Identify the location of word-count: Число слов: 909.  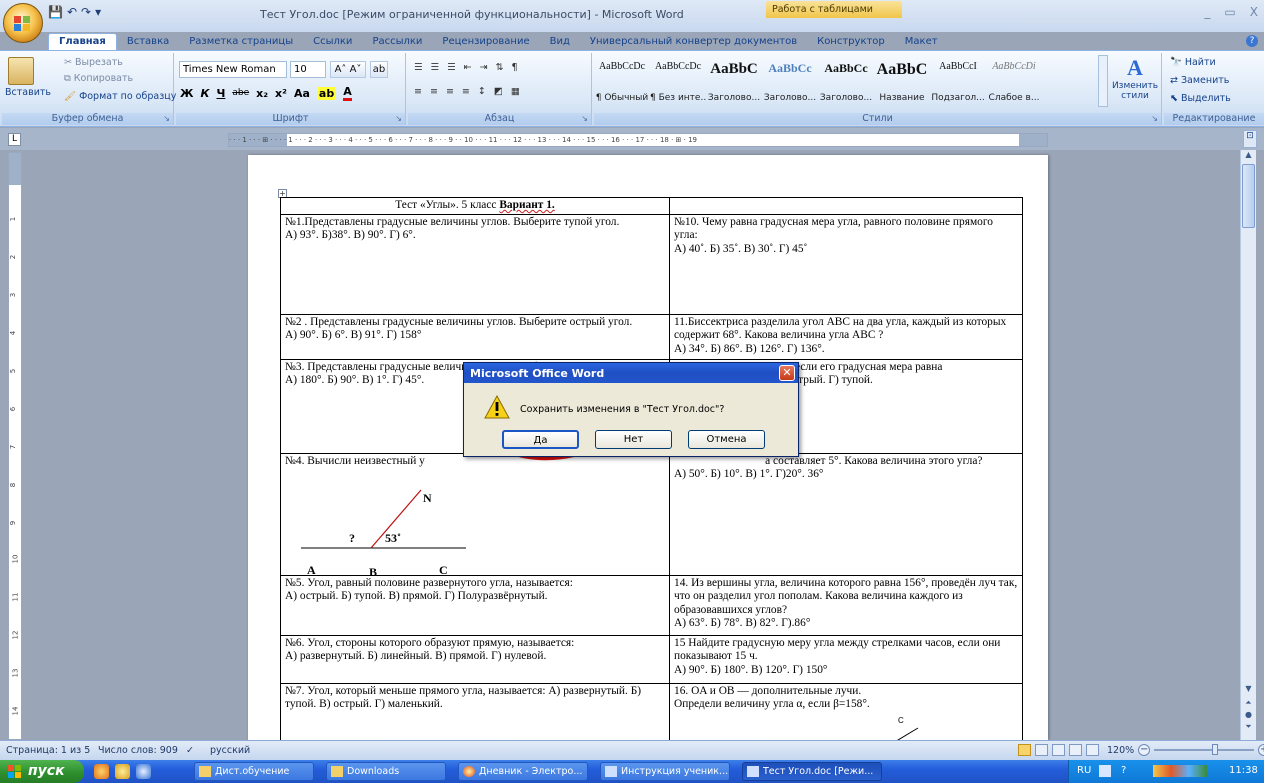
(138, 750).